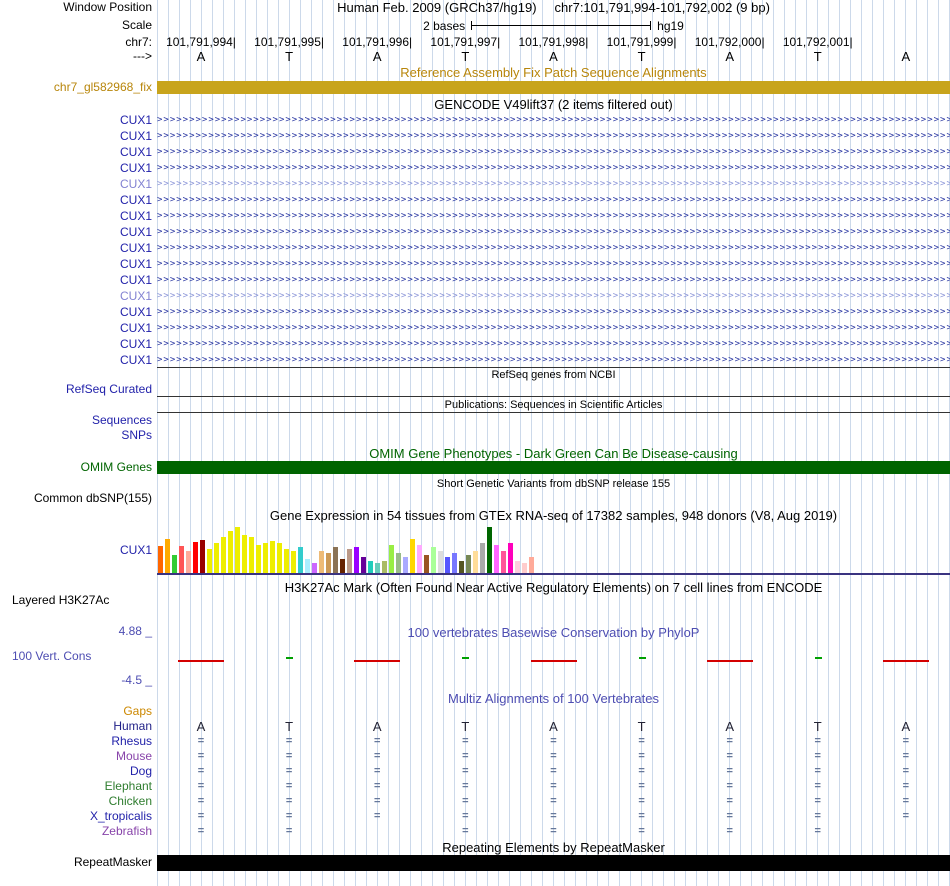  I want to click on multiz-species-label: Mouse, so click(76, 756).